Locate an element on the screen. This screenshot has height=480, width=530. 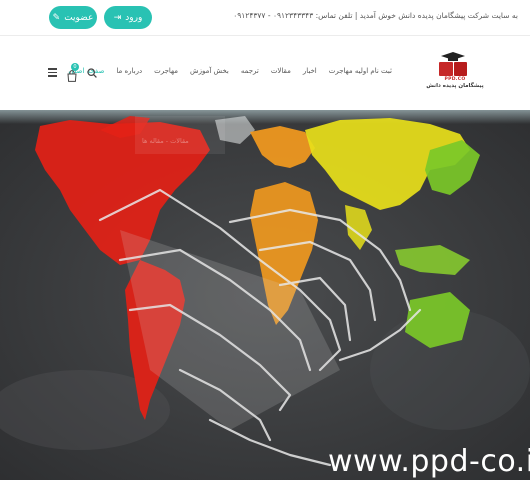
login-icon: ⇥ is located at coordinates (117, 17).